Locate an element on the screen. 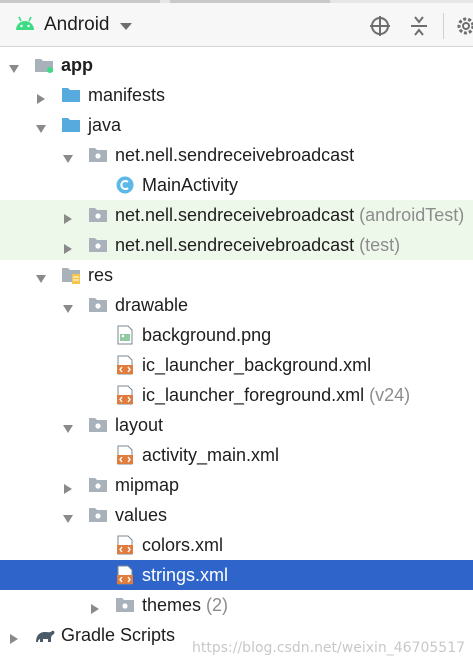 The height and width of the screenshot is (668, 473). watermark-text: https://blog.csdn.net/weixin_46705517 is located at coordinates (329, 648).